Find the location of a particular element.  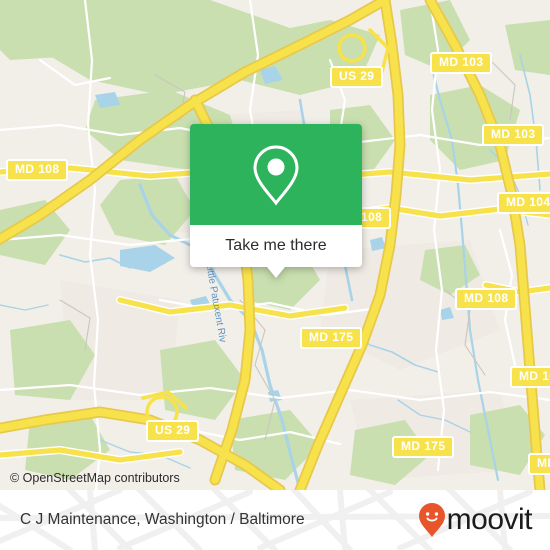

road-shield: MD is located at coordinates (539, 464).